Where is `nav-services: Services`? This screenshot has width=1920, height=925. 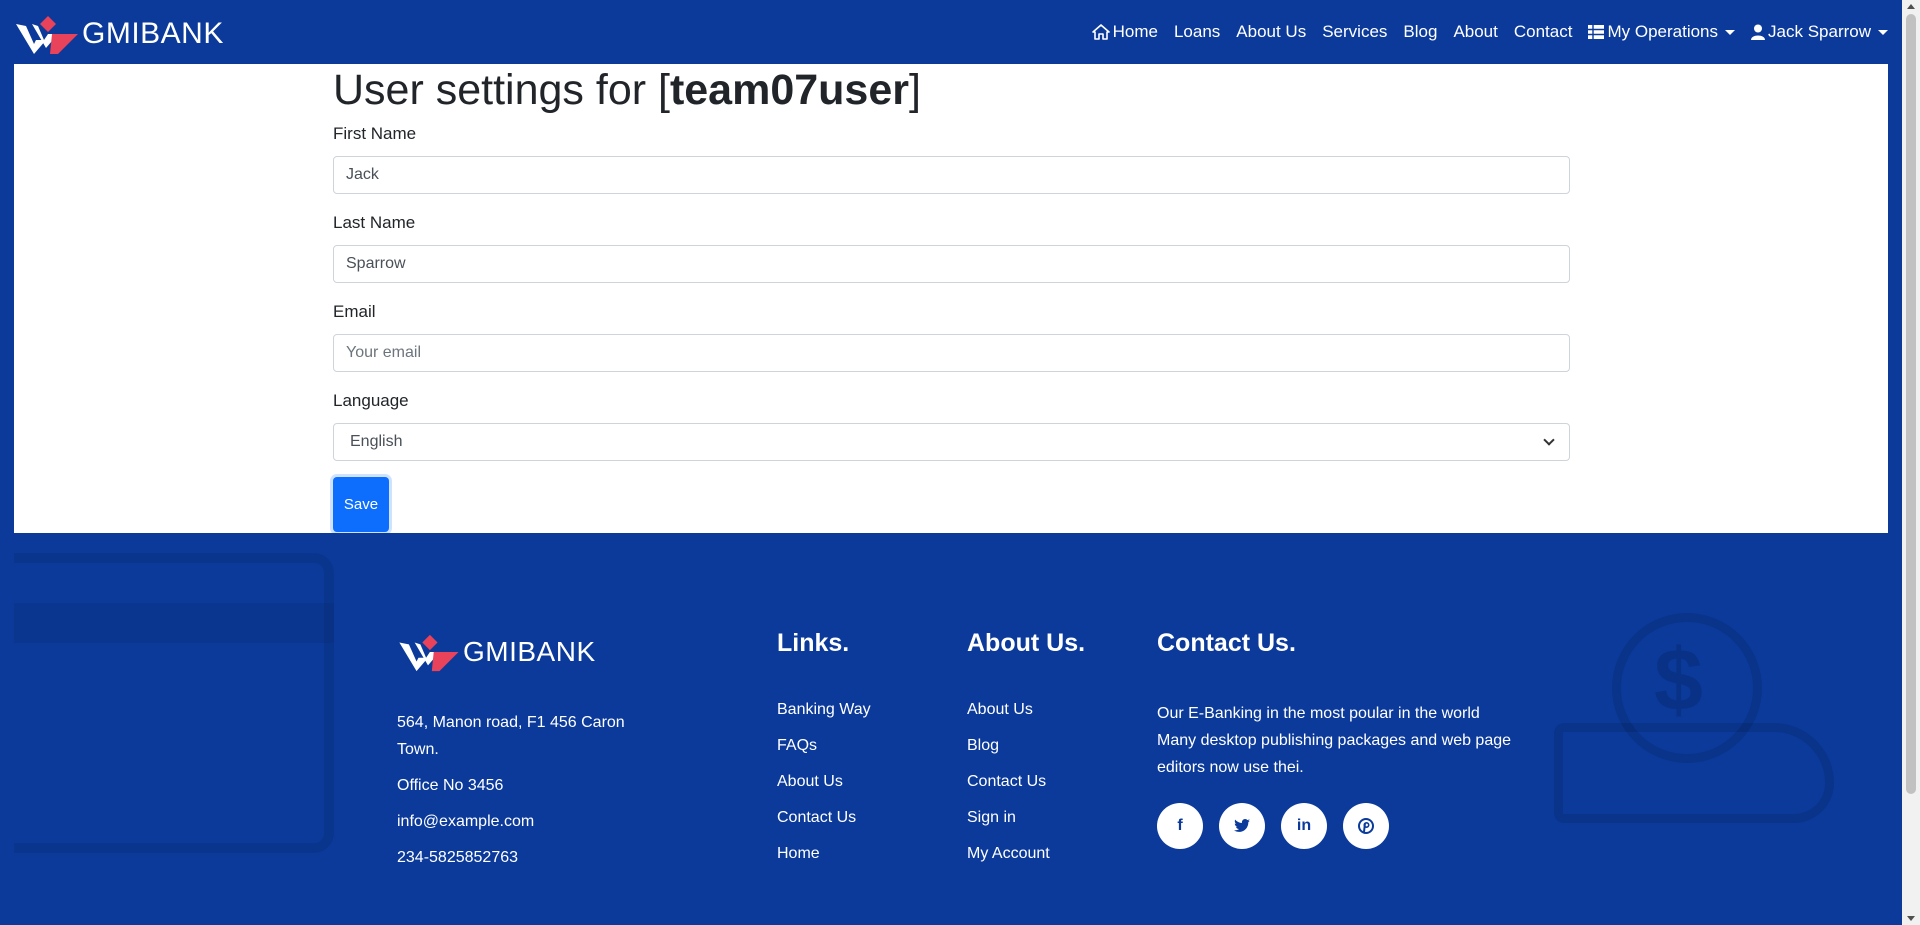
nav-services: Services is located at coordinates (1354, 32).